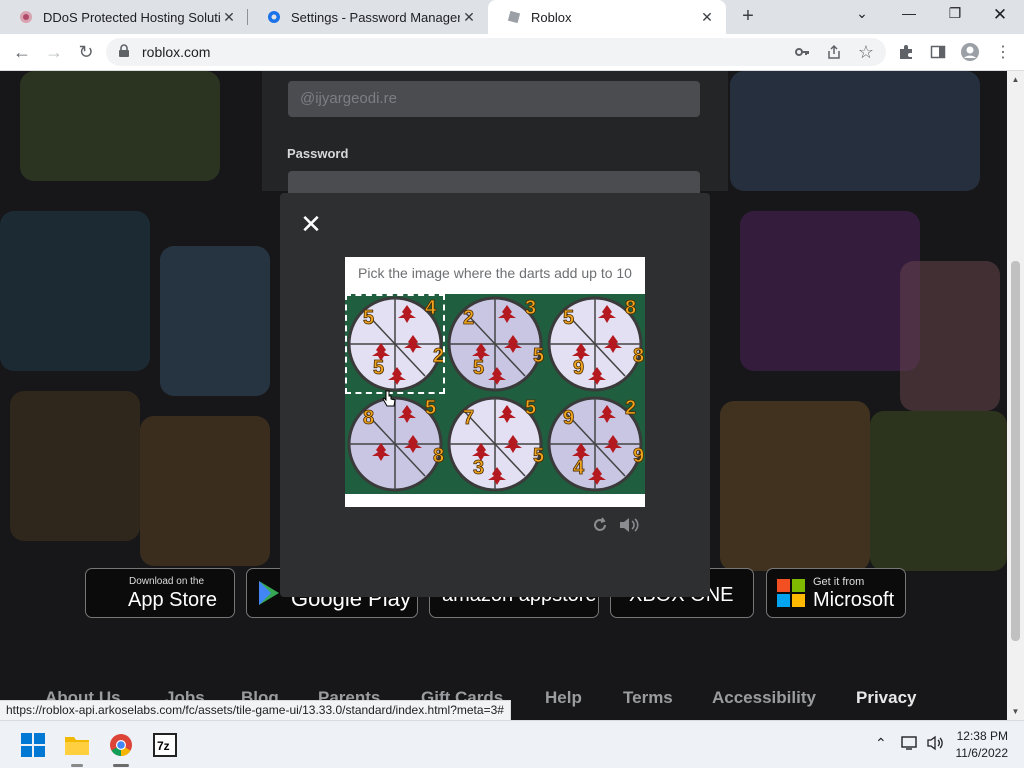  I want to click on forward-arrow-icon: →, so click(54, 52).